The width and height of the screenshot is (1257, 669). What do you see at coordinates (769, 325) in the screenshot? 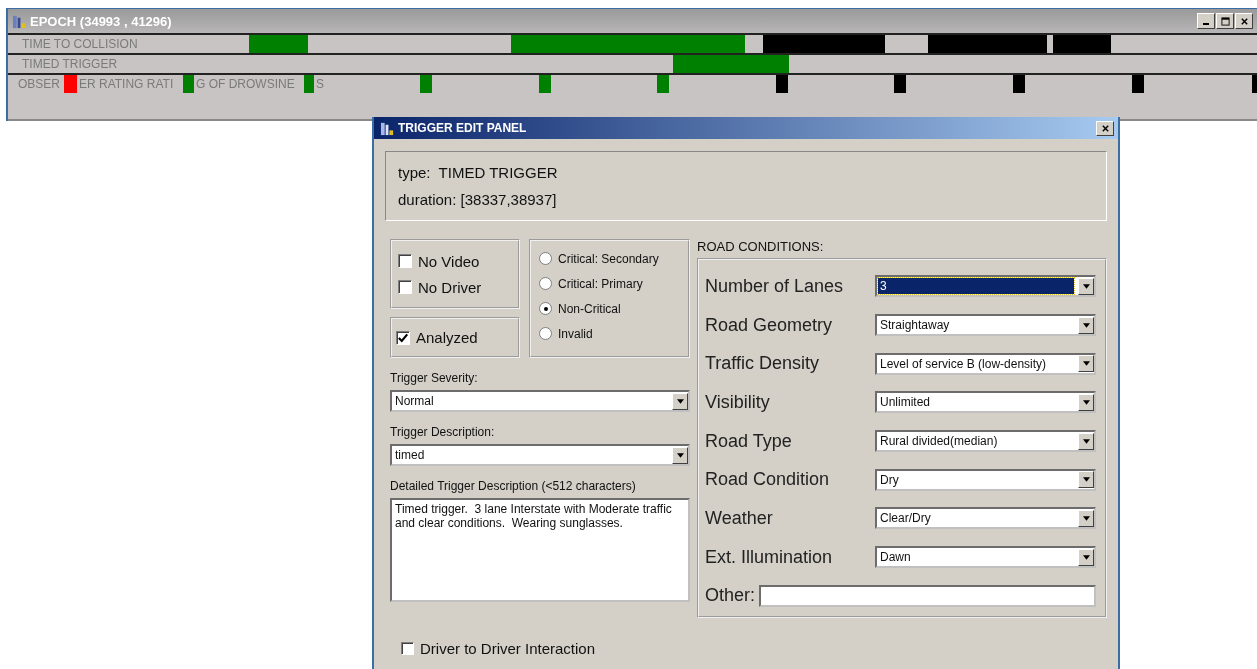
I see `field-label: Road Geometry` at bounding box center [769, 325].